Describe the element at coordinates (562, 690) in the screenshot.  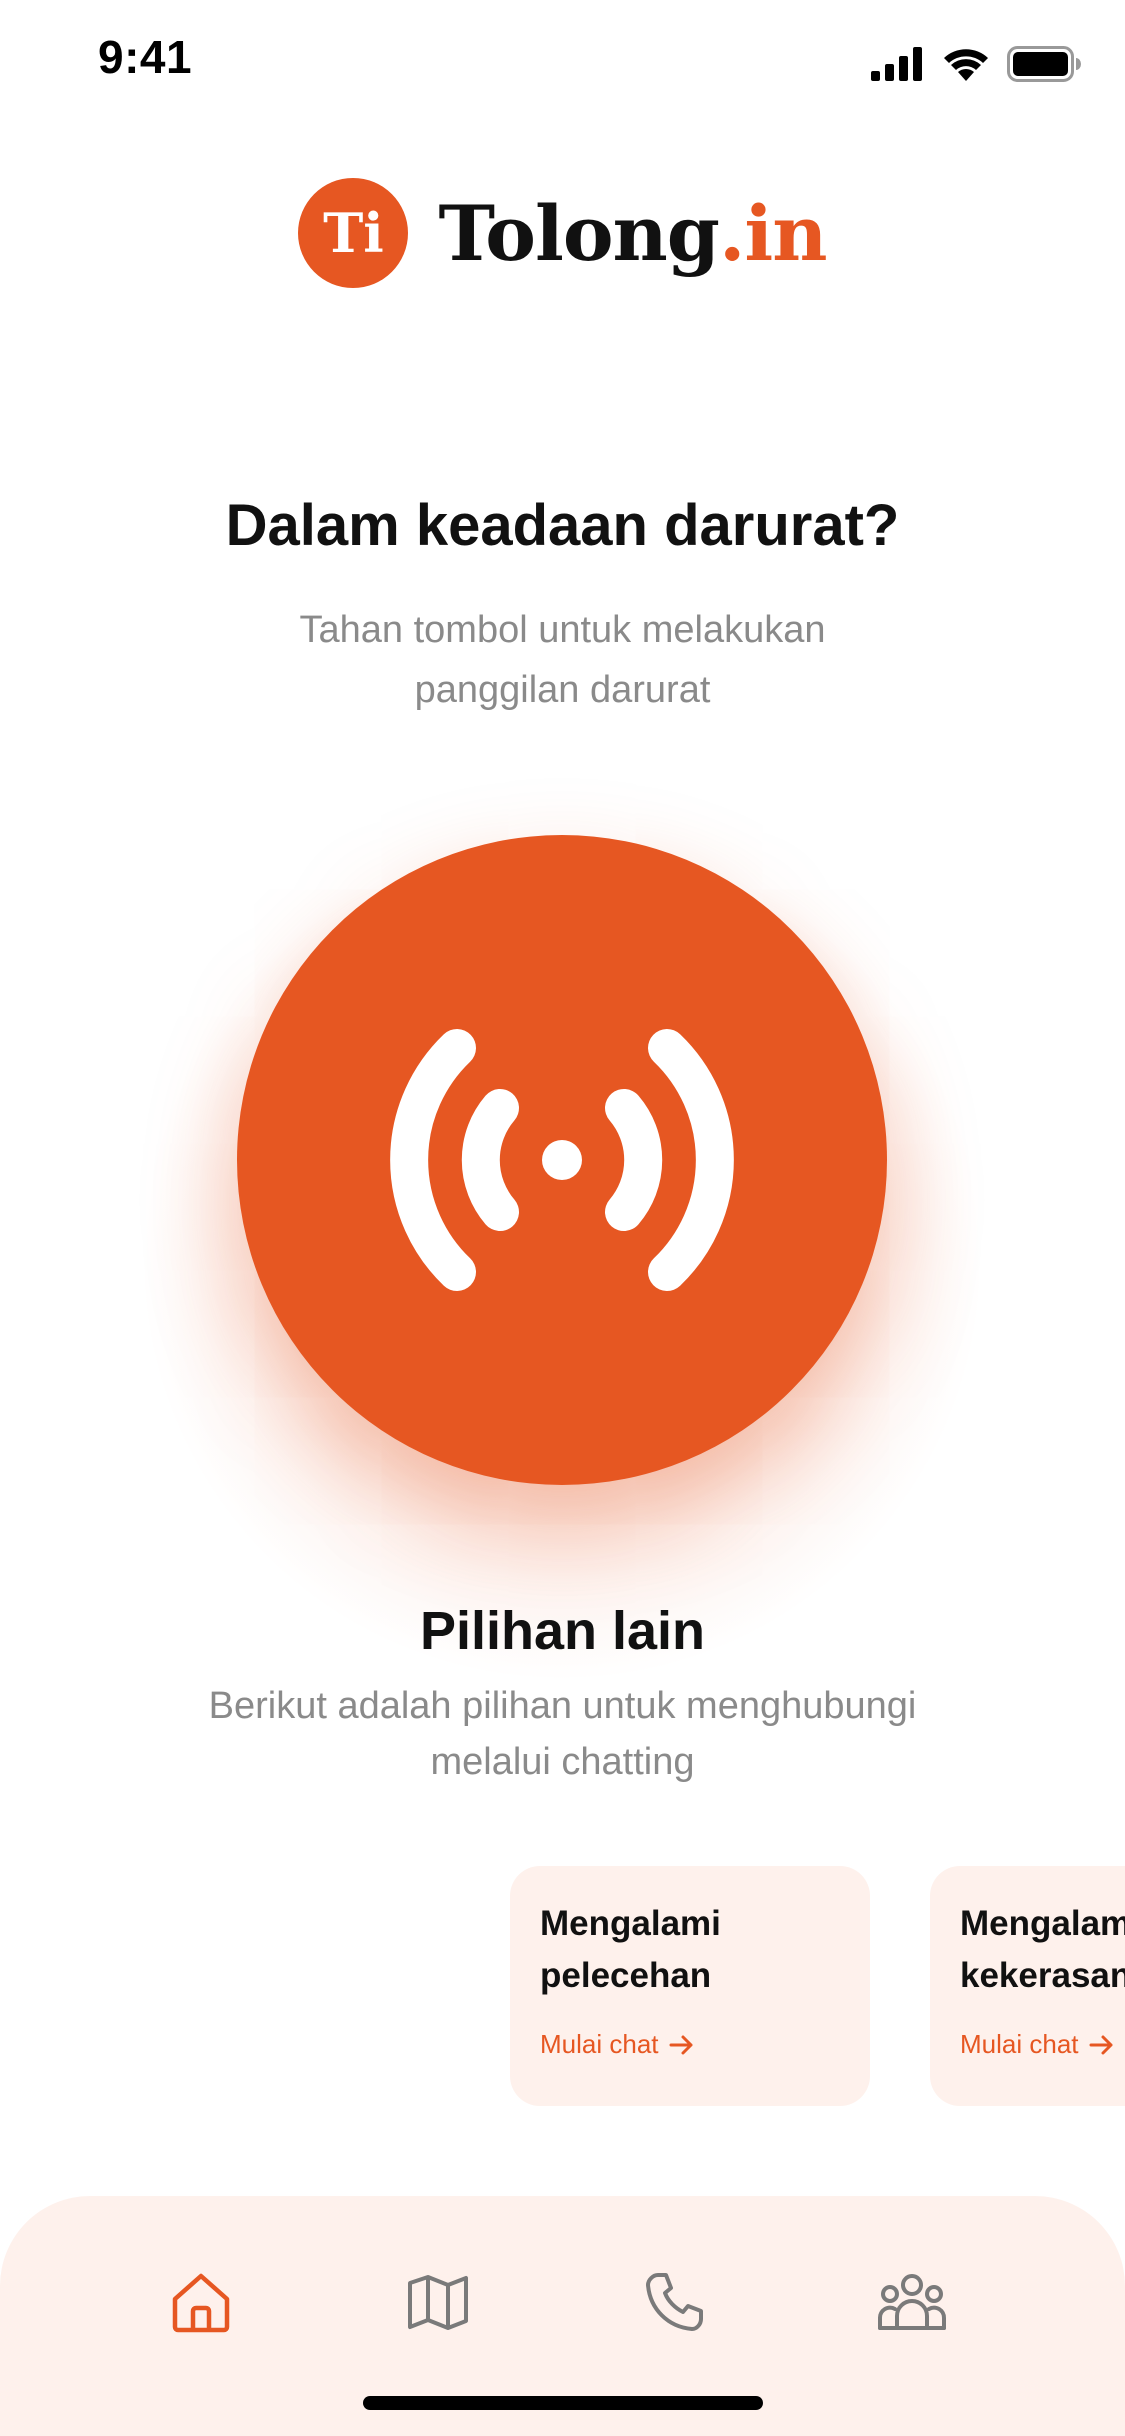
I see `emergency-subtitle-line-2: panggilan darurat` at that location.